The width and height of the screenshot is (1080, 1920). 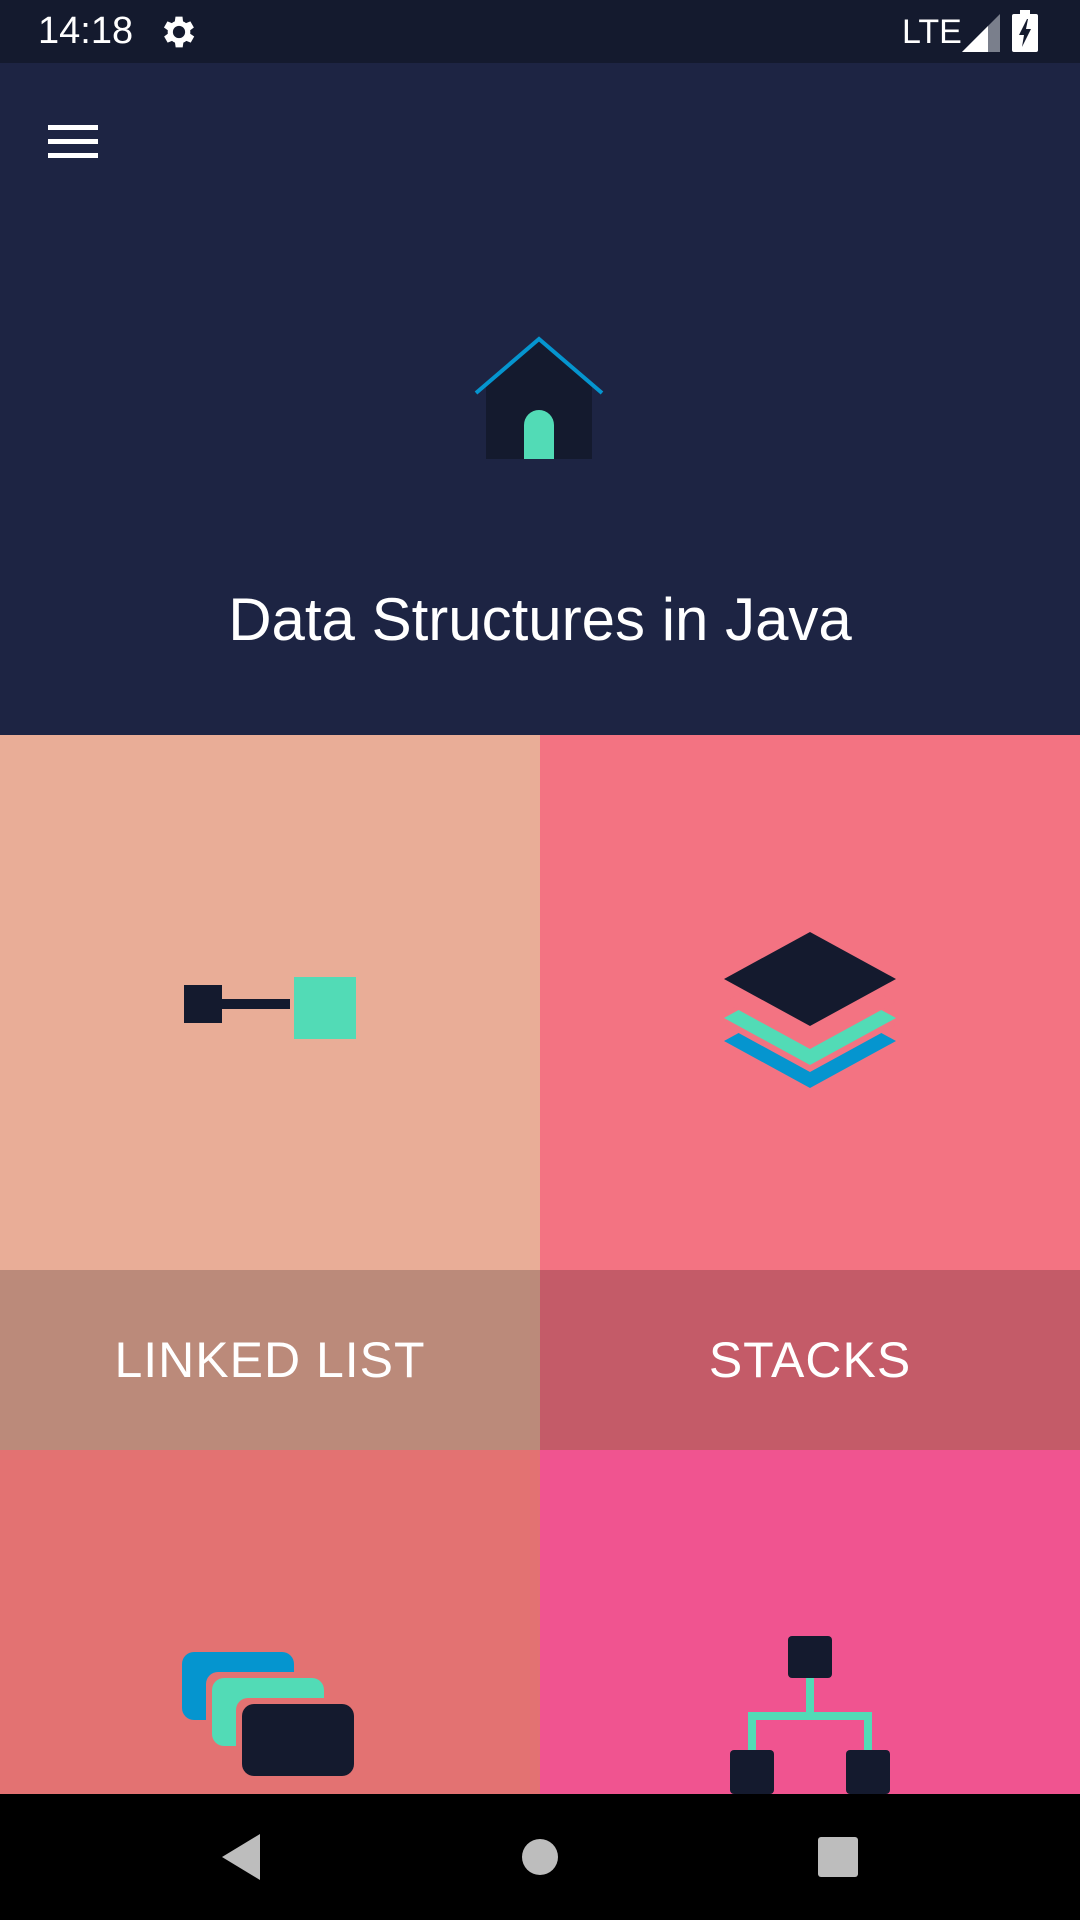 What do you see at coordinates (241, 1857) in the screenshot?
I see `back-icon` at bounding box center [241, 1857].